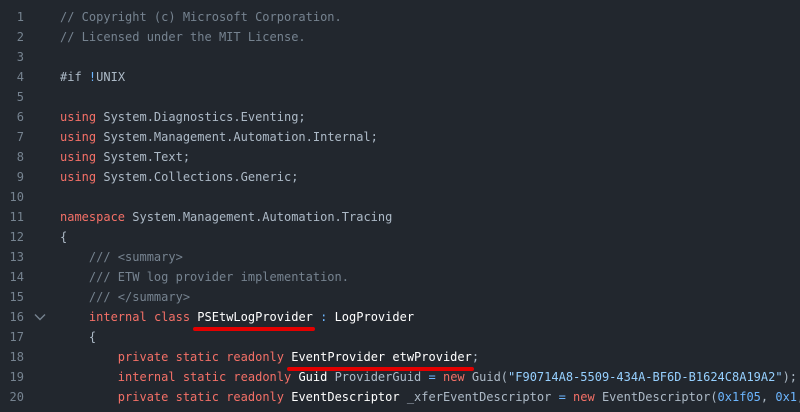  Describe the element at coordinates (400, 237) in the screenshot. I see `code-line: 12 {` at that location.